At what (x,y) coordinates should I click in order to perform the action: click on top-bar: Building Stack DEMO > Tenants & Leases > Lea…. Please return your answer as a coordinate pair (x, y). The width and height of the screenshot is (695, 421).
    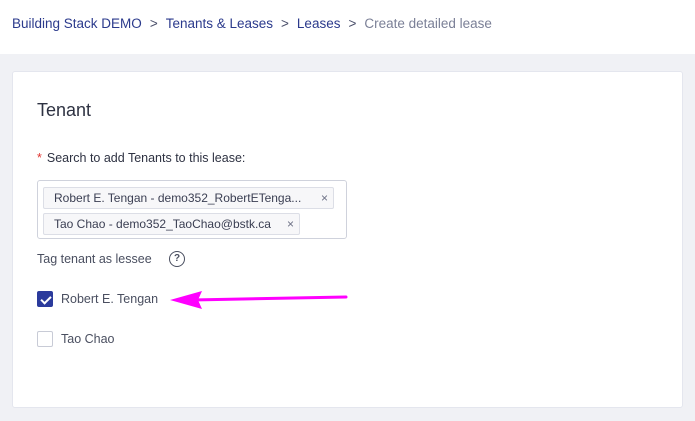
    Looking at the image, I should click on (347, 27).